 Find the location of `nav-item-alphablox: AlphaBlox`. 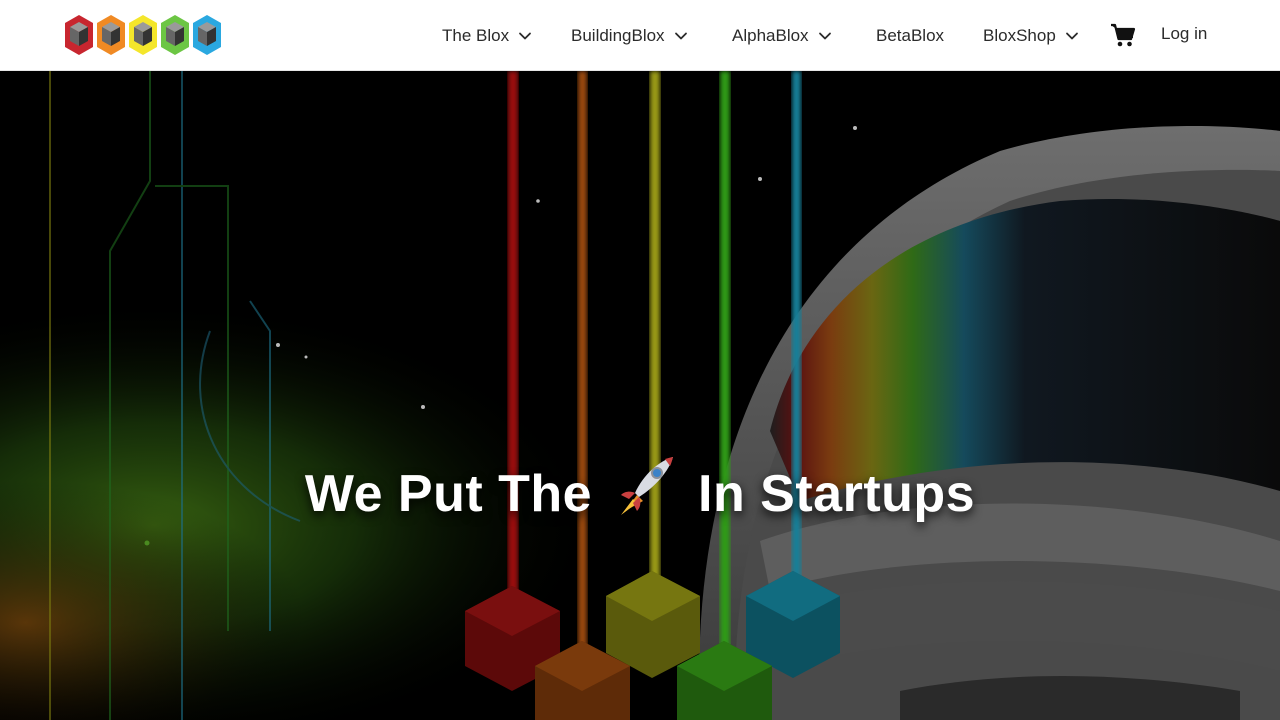

nav-item-alphablox: AlphaBlox is located at coordinates (782, 36).